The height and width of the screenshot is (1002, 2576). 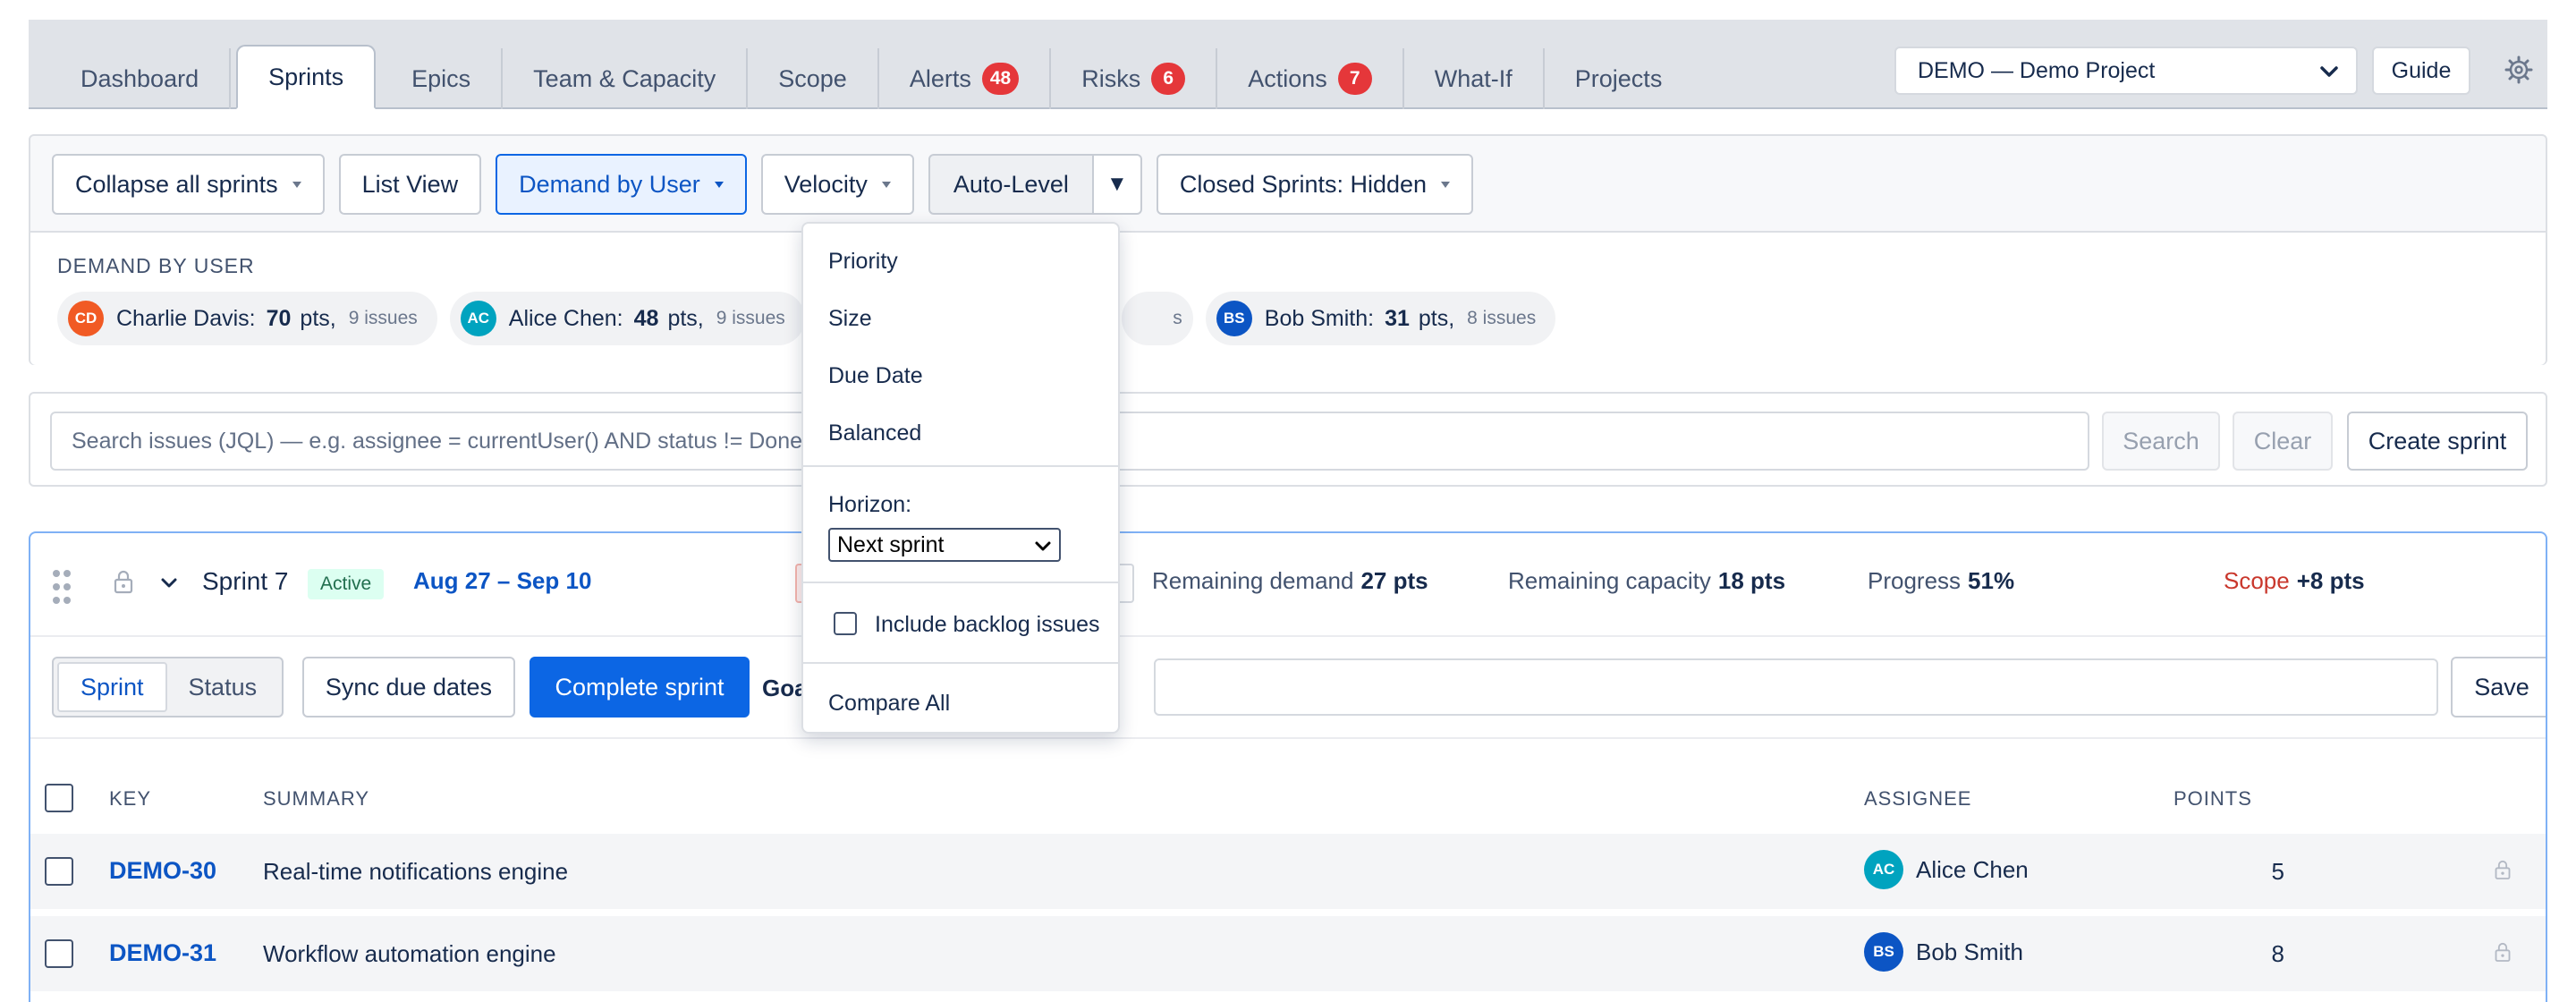 I want to click on user-name: Alice Chen:, so click(x=565, y=318).